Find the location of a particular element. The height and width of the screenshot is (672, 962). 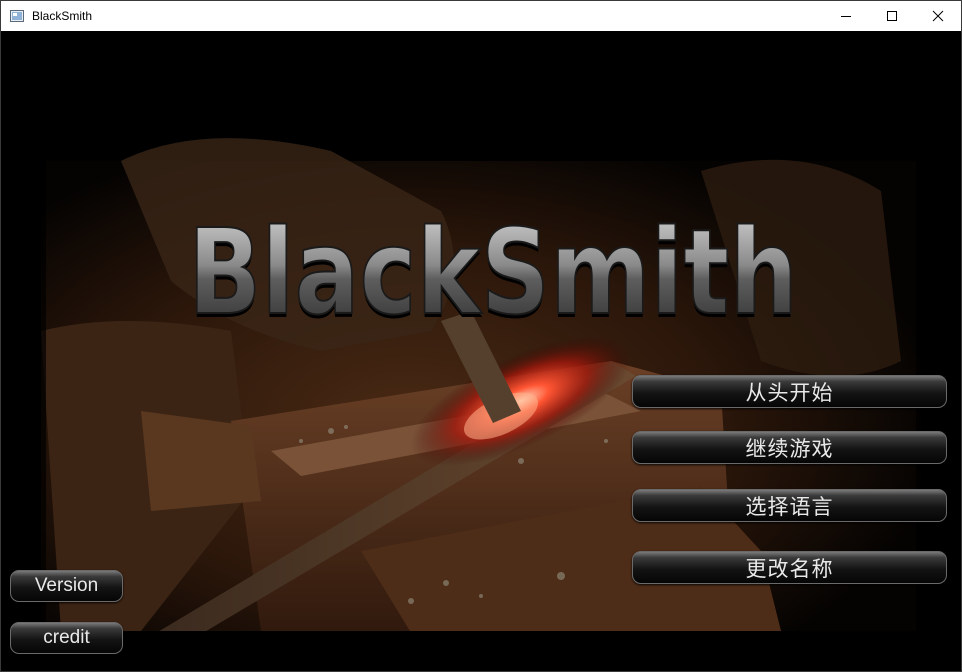

logo-text: BlackSmithBlackSmith is located at coordinates (493, 269).